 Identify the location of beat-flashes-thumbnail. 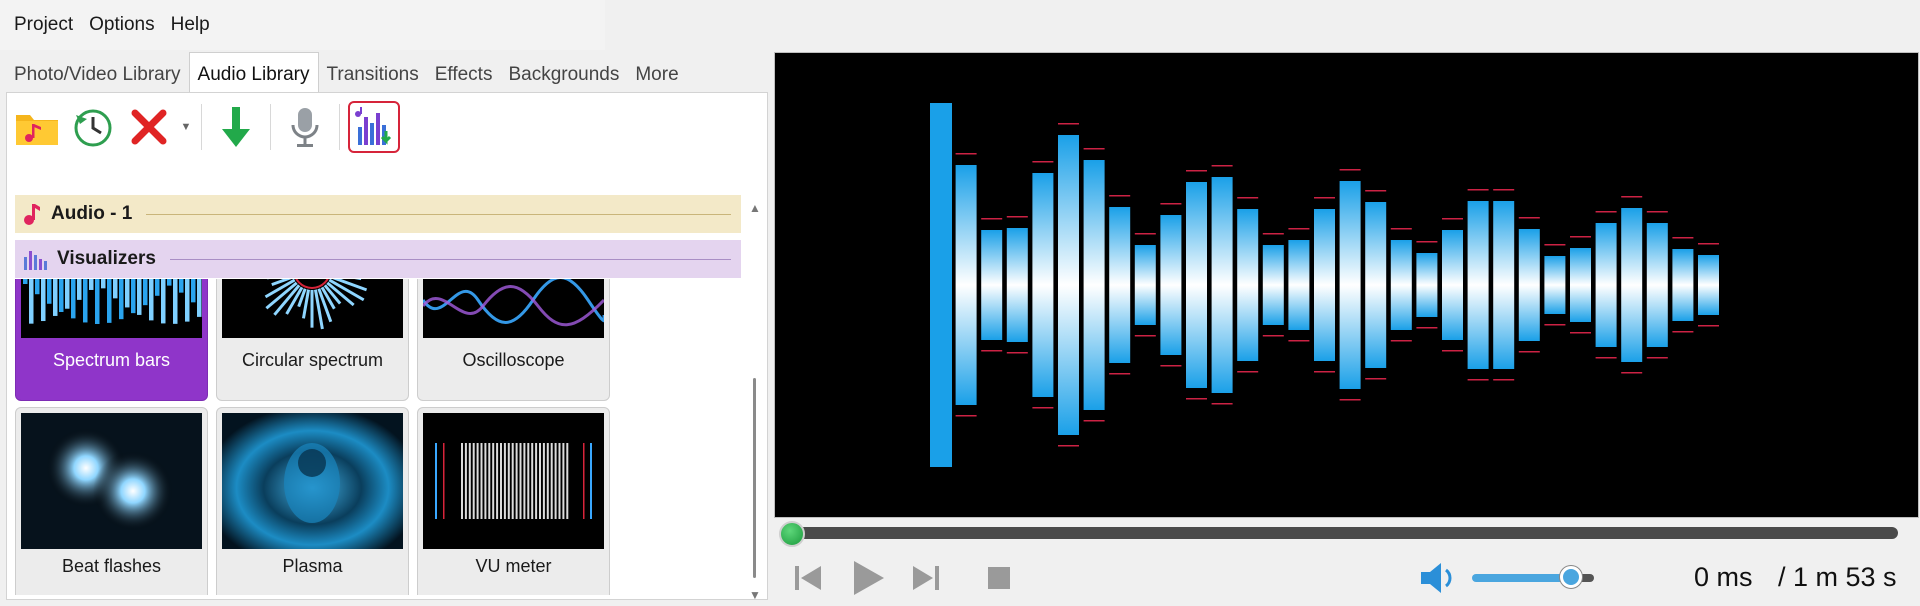
(111, 481).